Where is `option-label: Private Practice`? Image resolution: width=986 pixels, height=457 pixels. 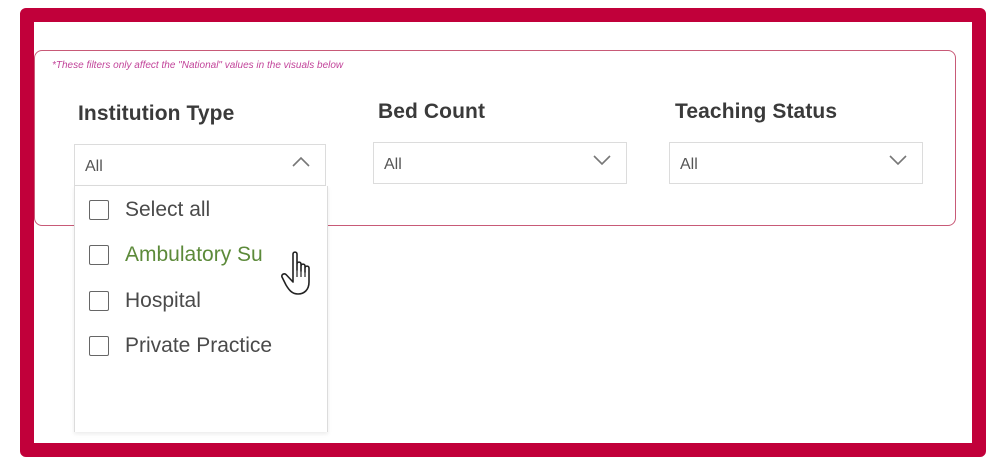
option-label: Private Practice is located at coordinates (199, 345).